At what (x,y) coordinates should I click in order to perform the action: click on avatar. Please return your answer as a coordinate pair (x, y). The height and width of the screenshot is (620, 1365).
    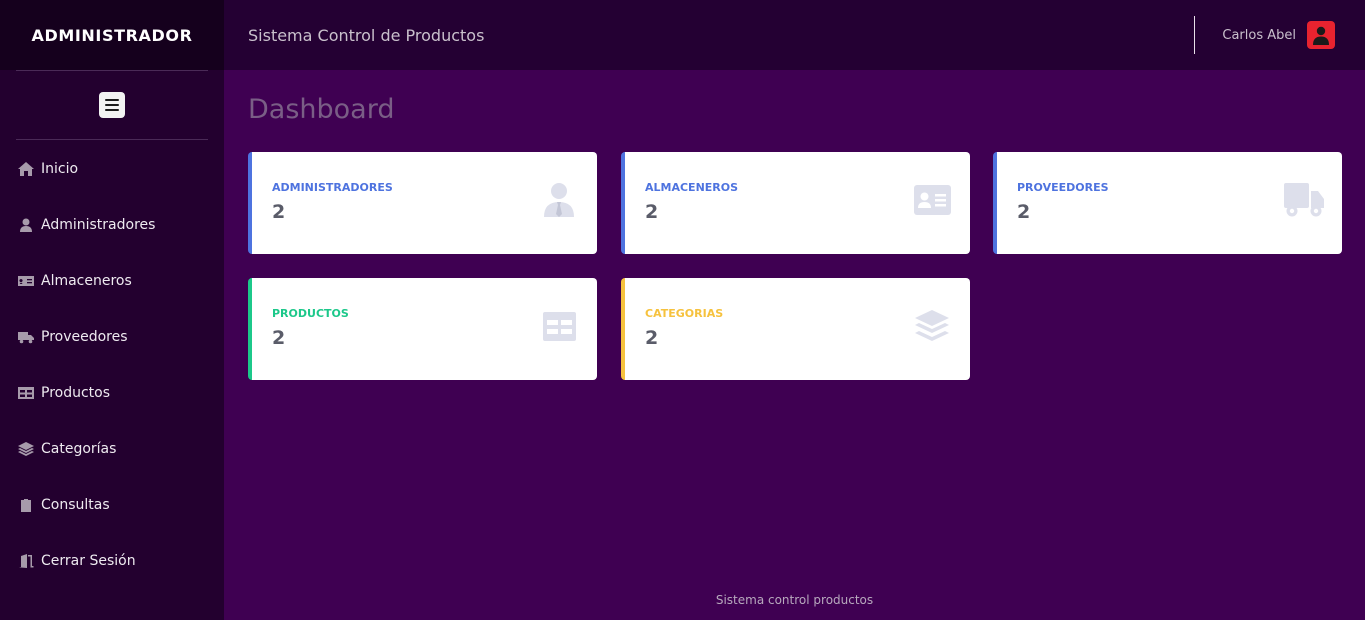
    Looking at the image, I should click on (1321, 35).